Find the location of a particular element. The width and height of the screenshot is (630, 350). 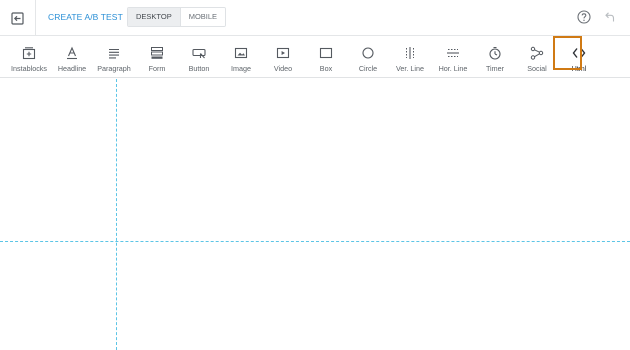

tool-label: Social is located at coordinates (537, 68).